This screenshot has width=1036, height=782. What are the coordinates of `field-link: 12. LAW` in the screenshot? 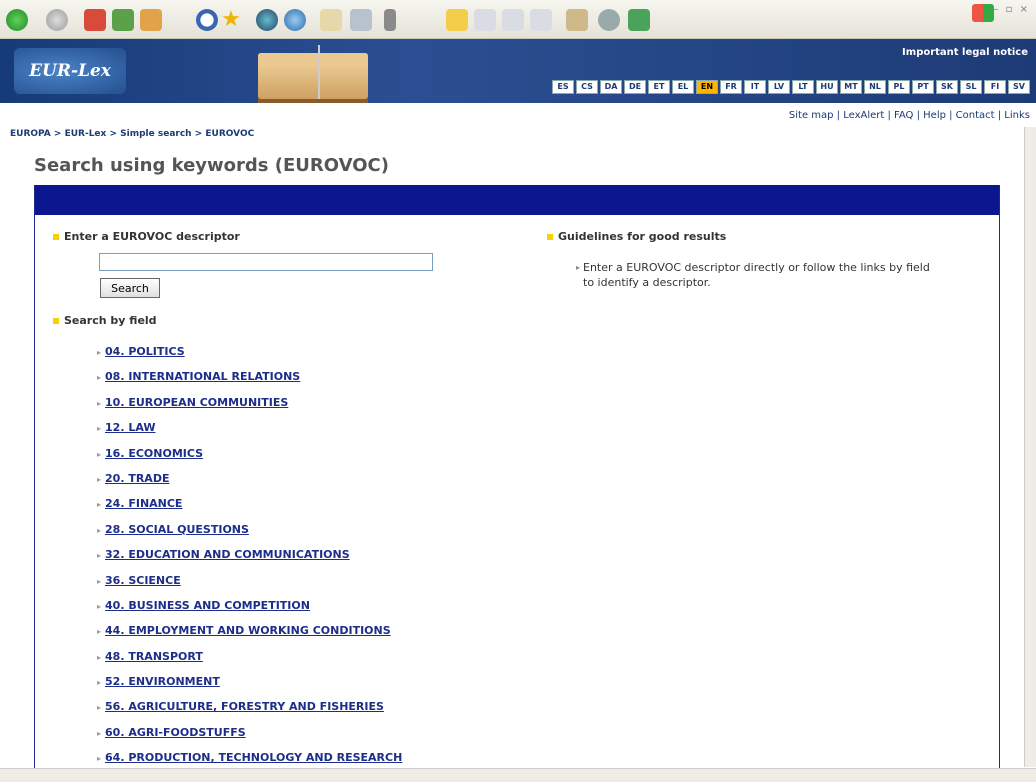 It's located at (130, 427).